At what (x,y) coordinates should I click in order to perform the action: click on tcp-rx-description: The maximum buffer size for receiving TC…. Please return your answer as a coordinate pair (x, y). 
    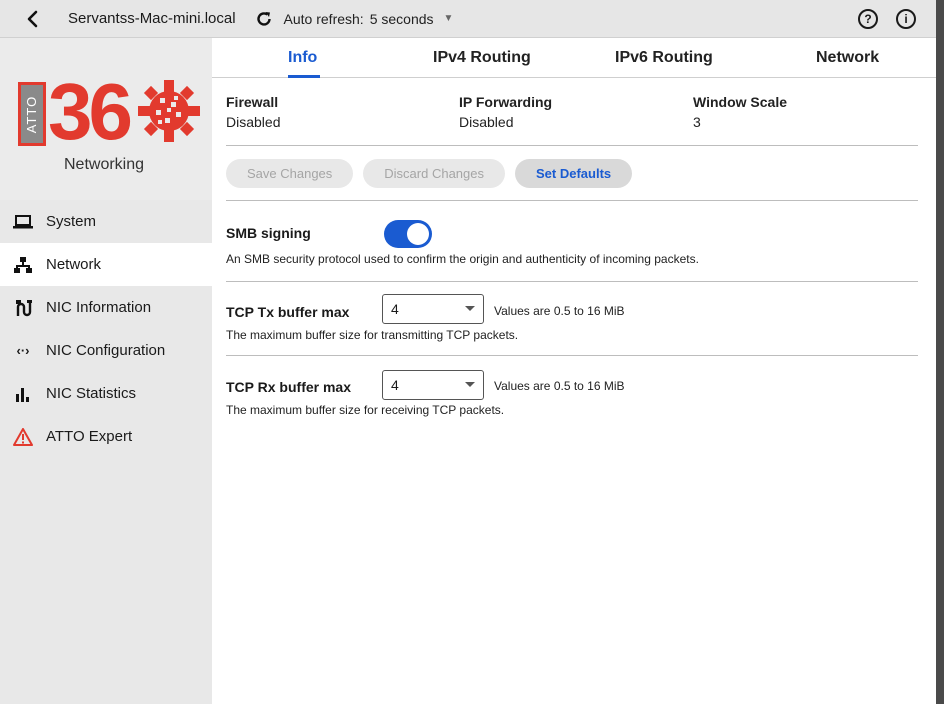
    Looking at the image, I should click on (365, 410).